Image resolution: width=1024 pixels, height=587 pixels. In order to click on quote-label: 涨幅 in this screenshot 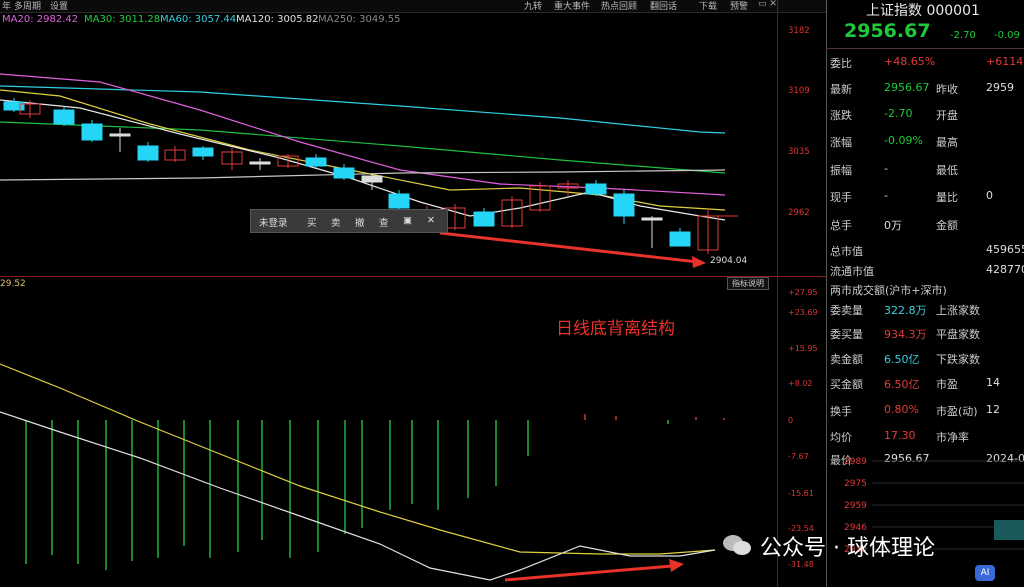, I will do `click(841, 142)`.